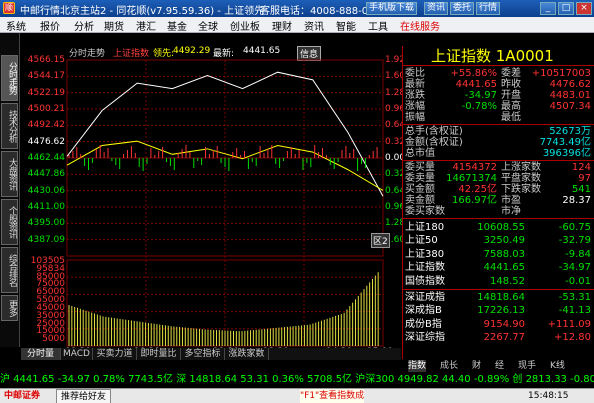  I want to click on vtab-market-news: 大盘资讯, so click(9, 174).